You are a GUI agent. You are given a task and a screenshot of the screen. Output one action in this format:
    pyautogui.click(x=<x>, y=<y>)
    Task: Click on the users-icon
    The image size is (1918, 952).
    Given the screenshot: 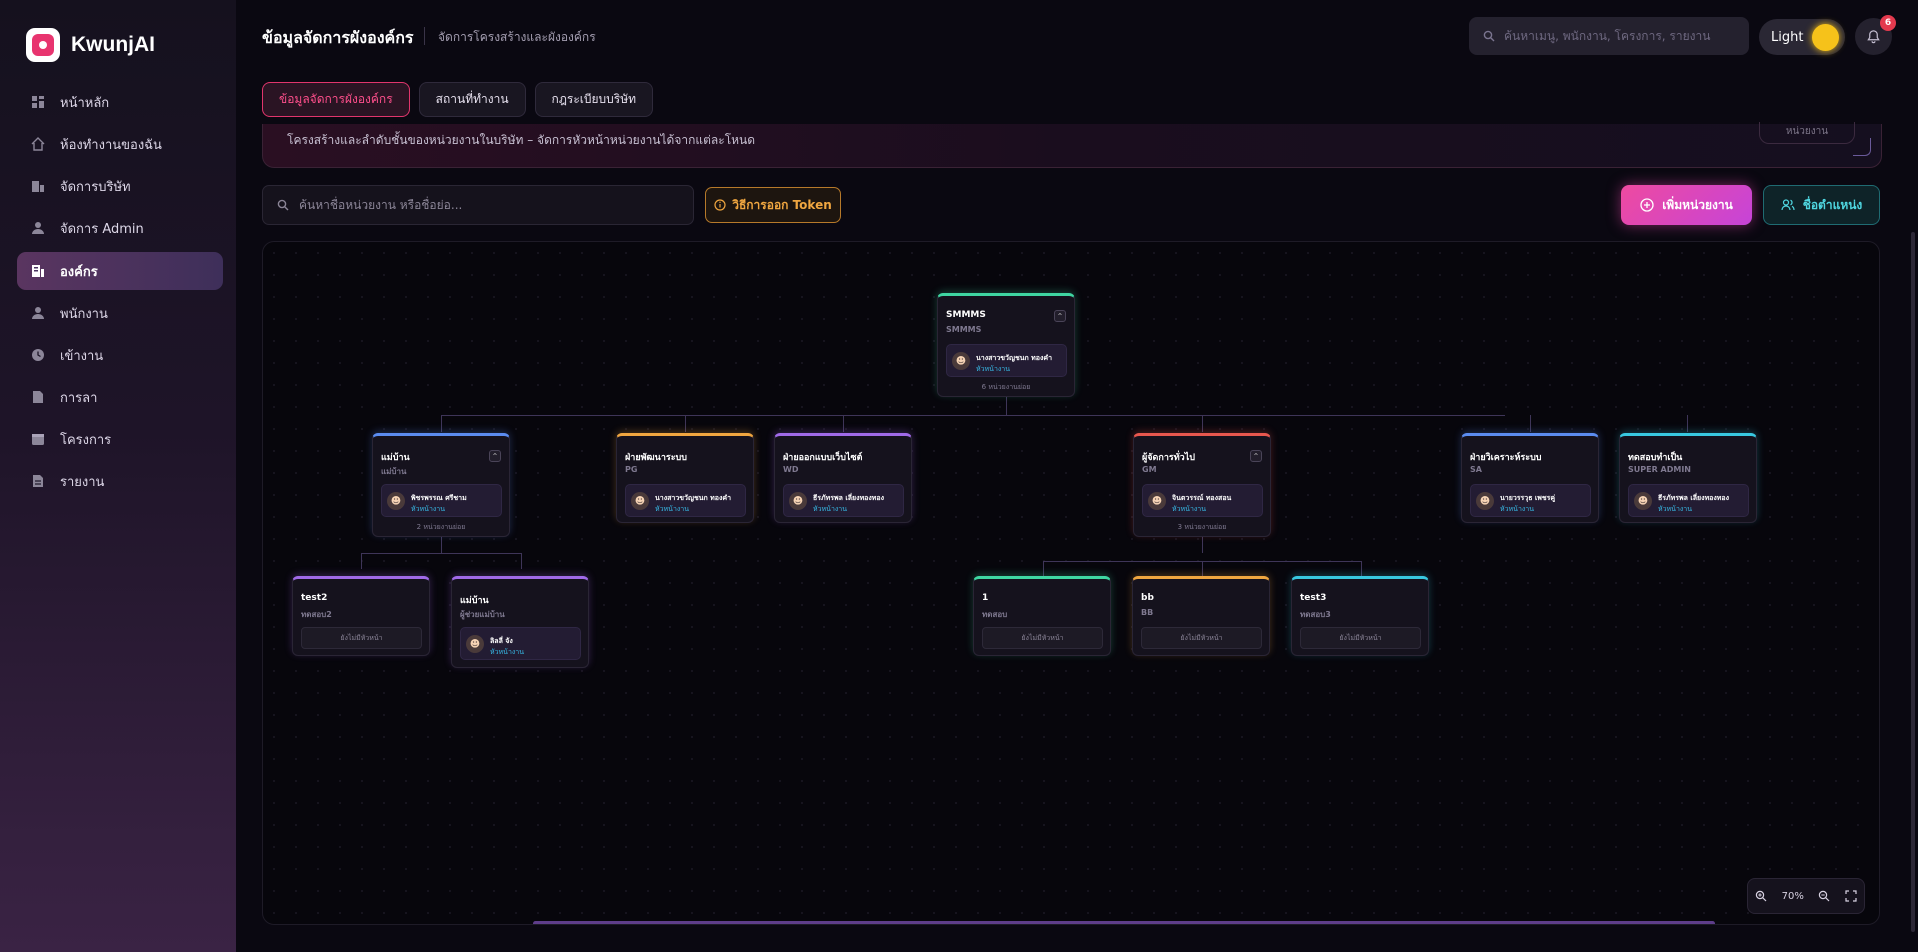 What is the action you would take?
    pyautogui.click(x=1788, y=205)
    